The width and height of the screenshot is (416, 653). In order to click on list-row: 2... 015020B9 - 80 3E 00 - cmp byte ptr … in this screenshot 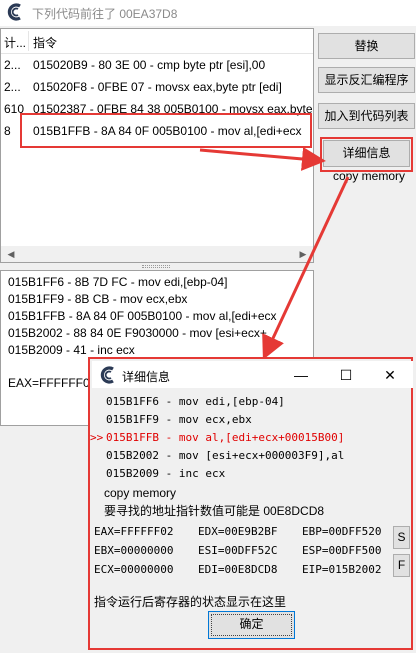, I will do `click(157, 66)`.